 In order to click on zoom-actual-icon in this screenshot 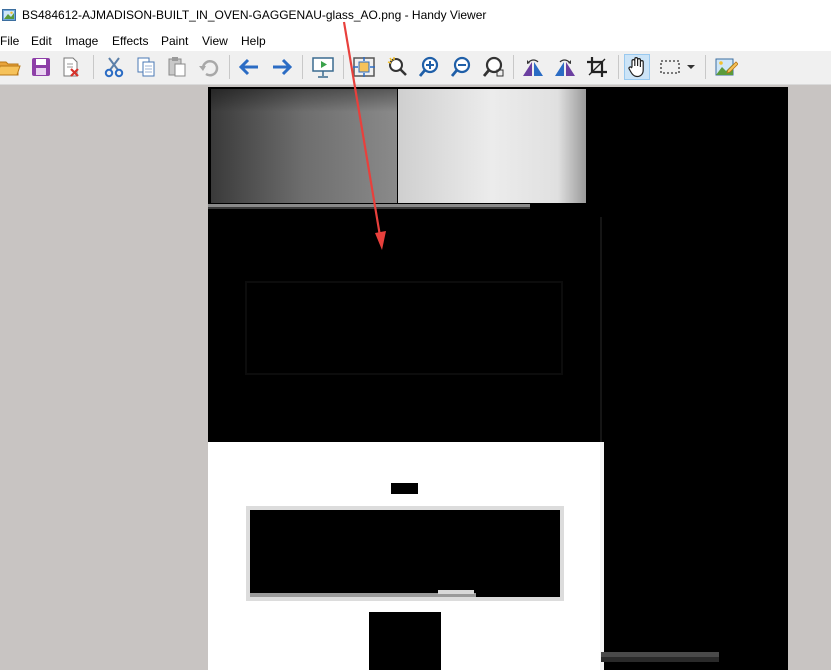, I will do `click(493, 67)`.